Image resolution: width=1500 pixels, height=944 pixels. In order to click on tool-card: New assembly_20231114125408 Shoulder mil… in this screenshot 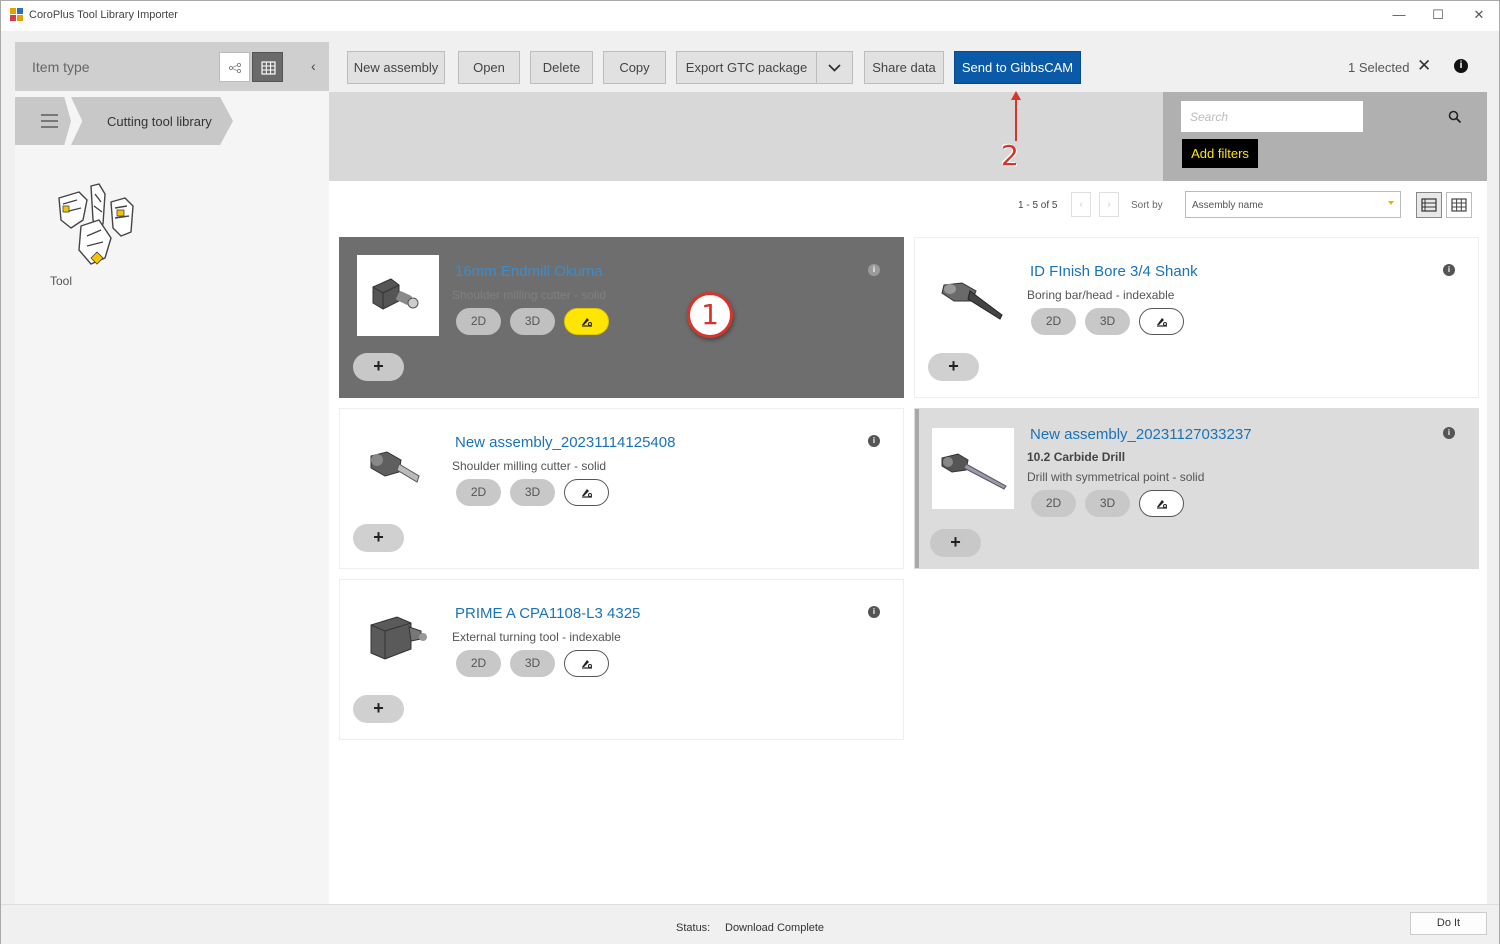, I will do `click(621, 488)`.